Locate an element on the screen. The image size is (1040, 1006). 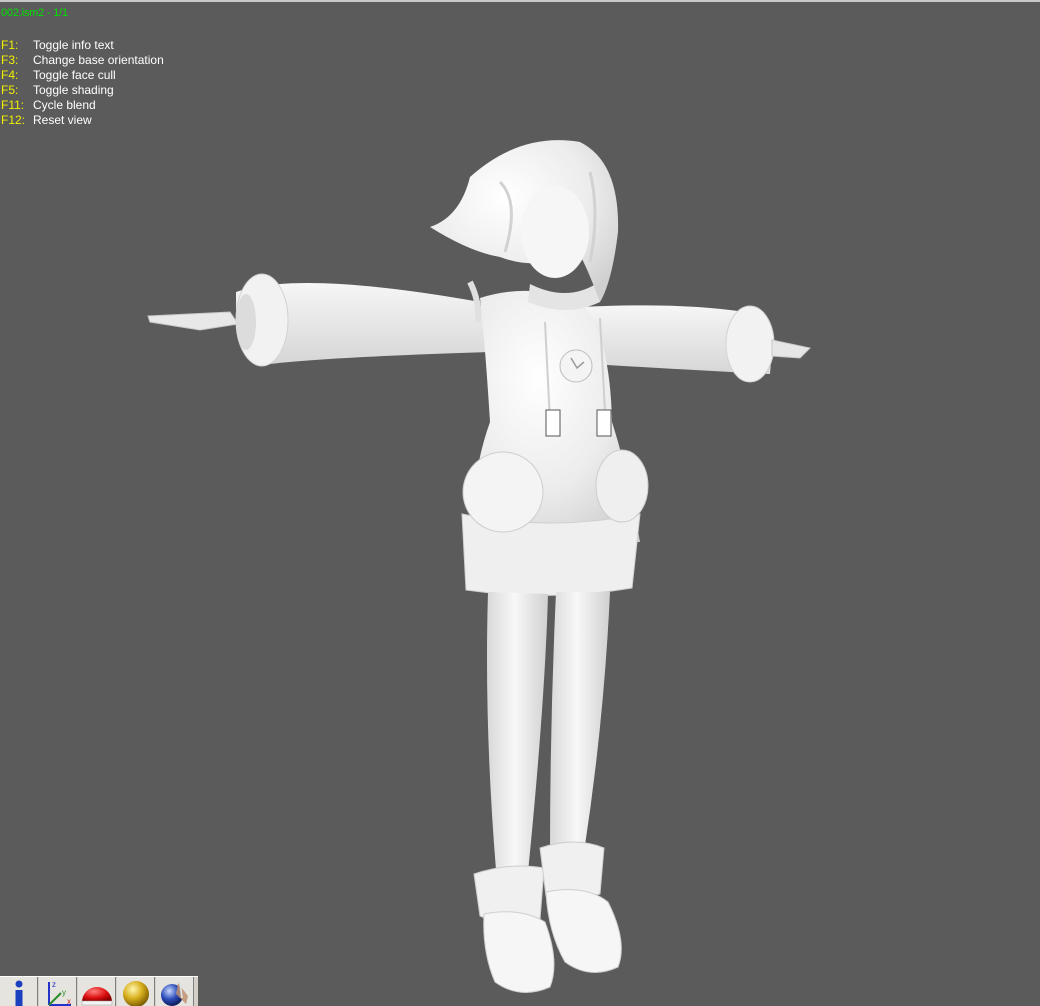
left-hand is located at coordinates (193, 321).